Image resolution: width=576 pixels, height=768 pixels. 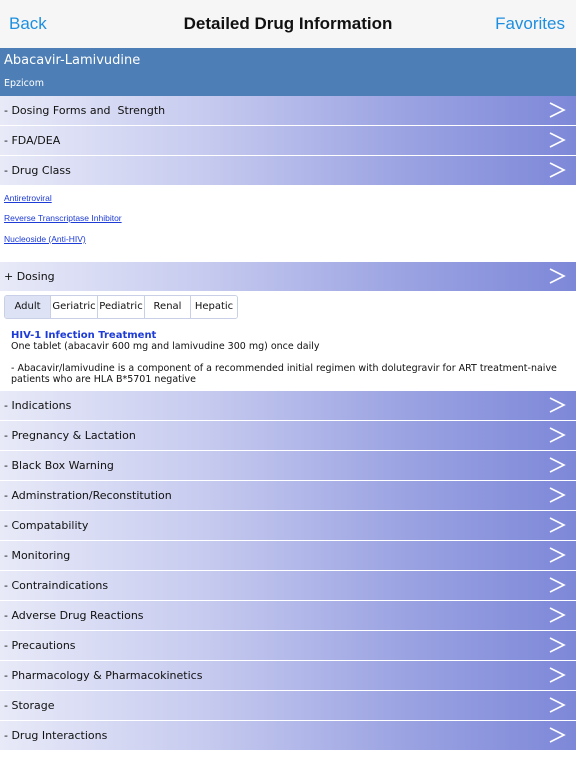 I want to click on section-administration: - Adminstration/Reconstitution, so click(x=288, y=496).